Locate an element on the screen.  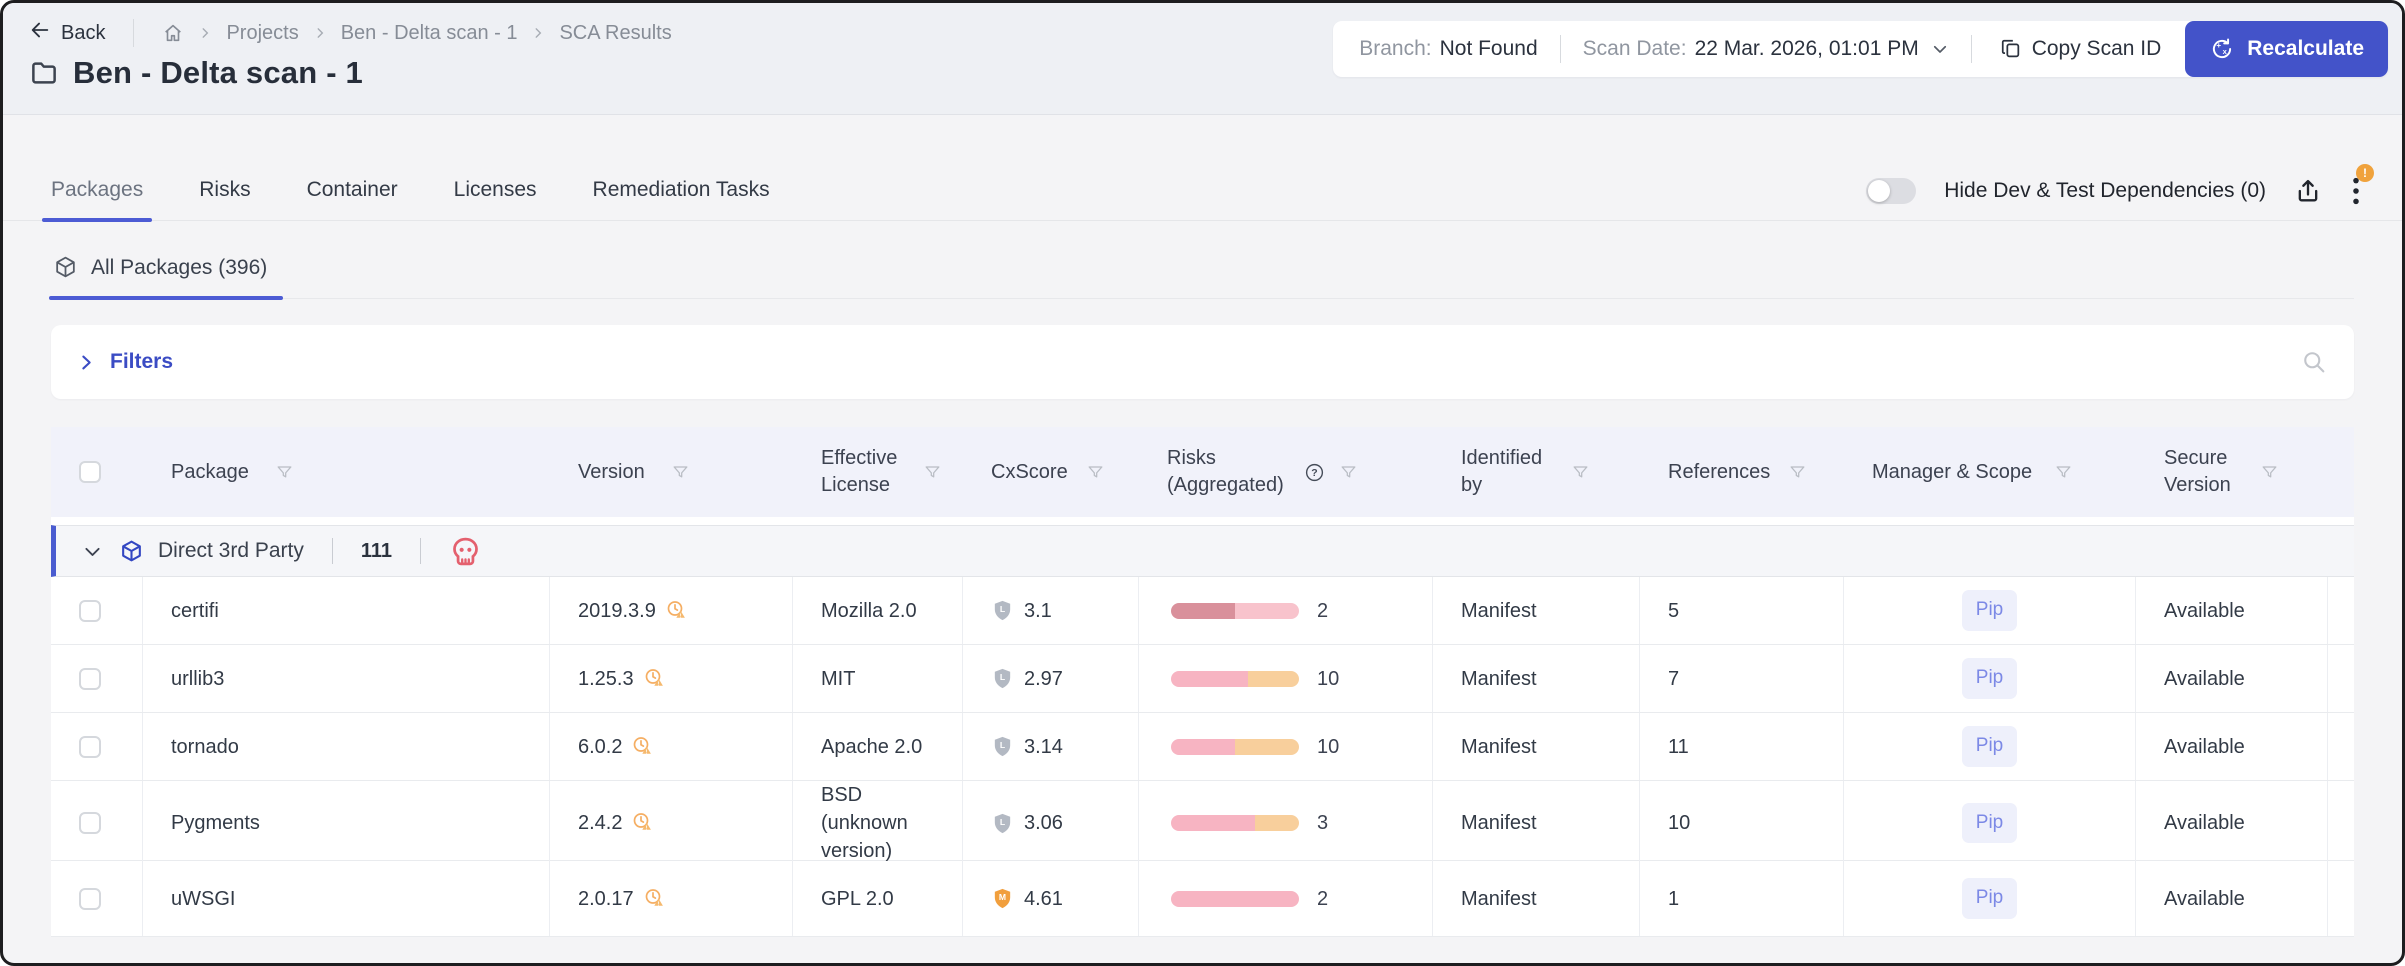
risks-count: 3 is located at coordinates (1323, 823).